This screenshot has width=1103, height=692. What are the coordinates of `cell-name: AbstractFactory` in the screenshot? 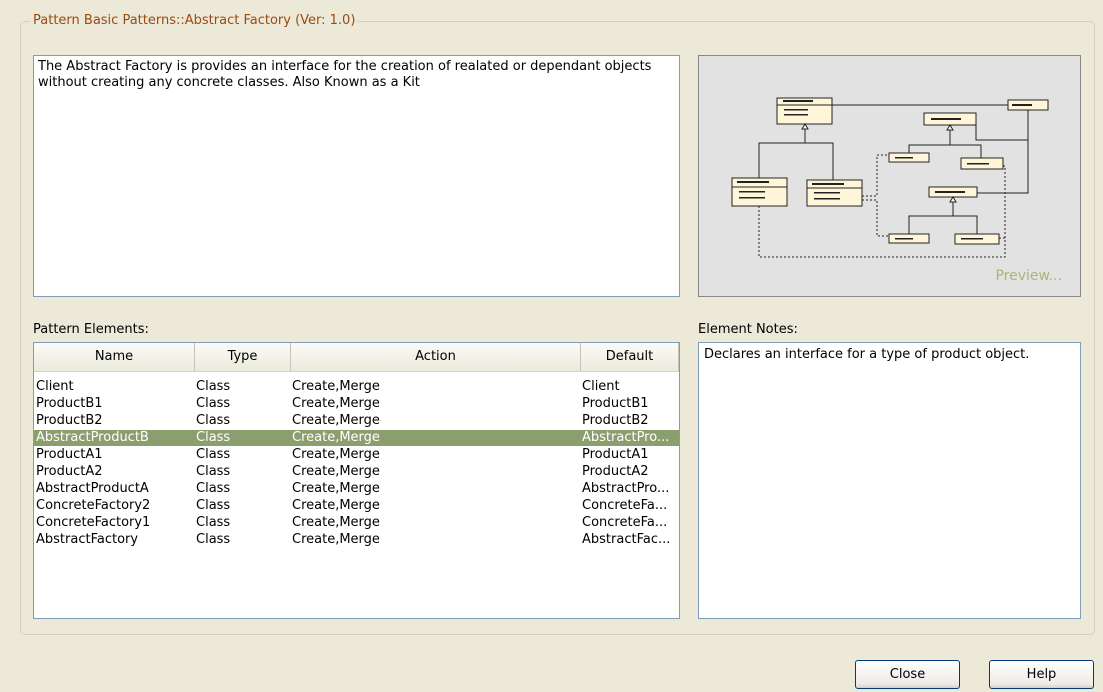 It's located at (87, 539).